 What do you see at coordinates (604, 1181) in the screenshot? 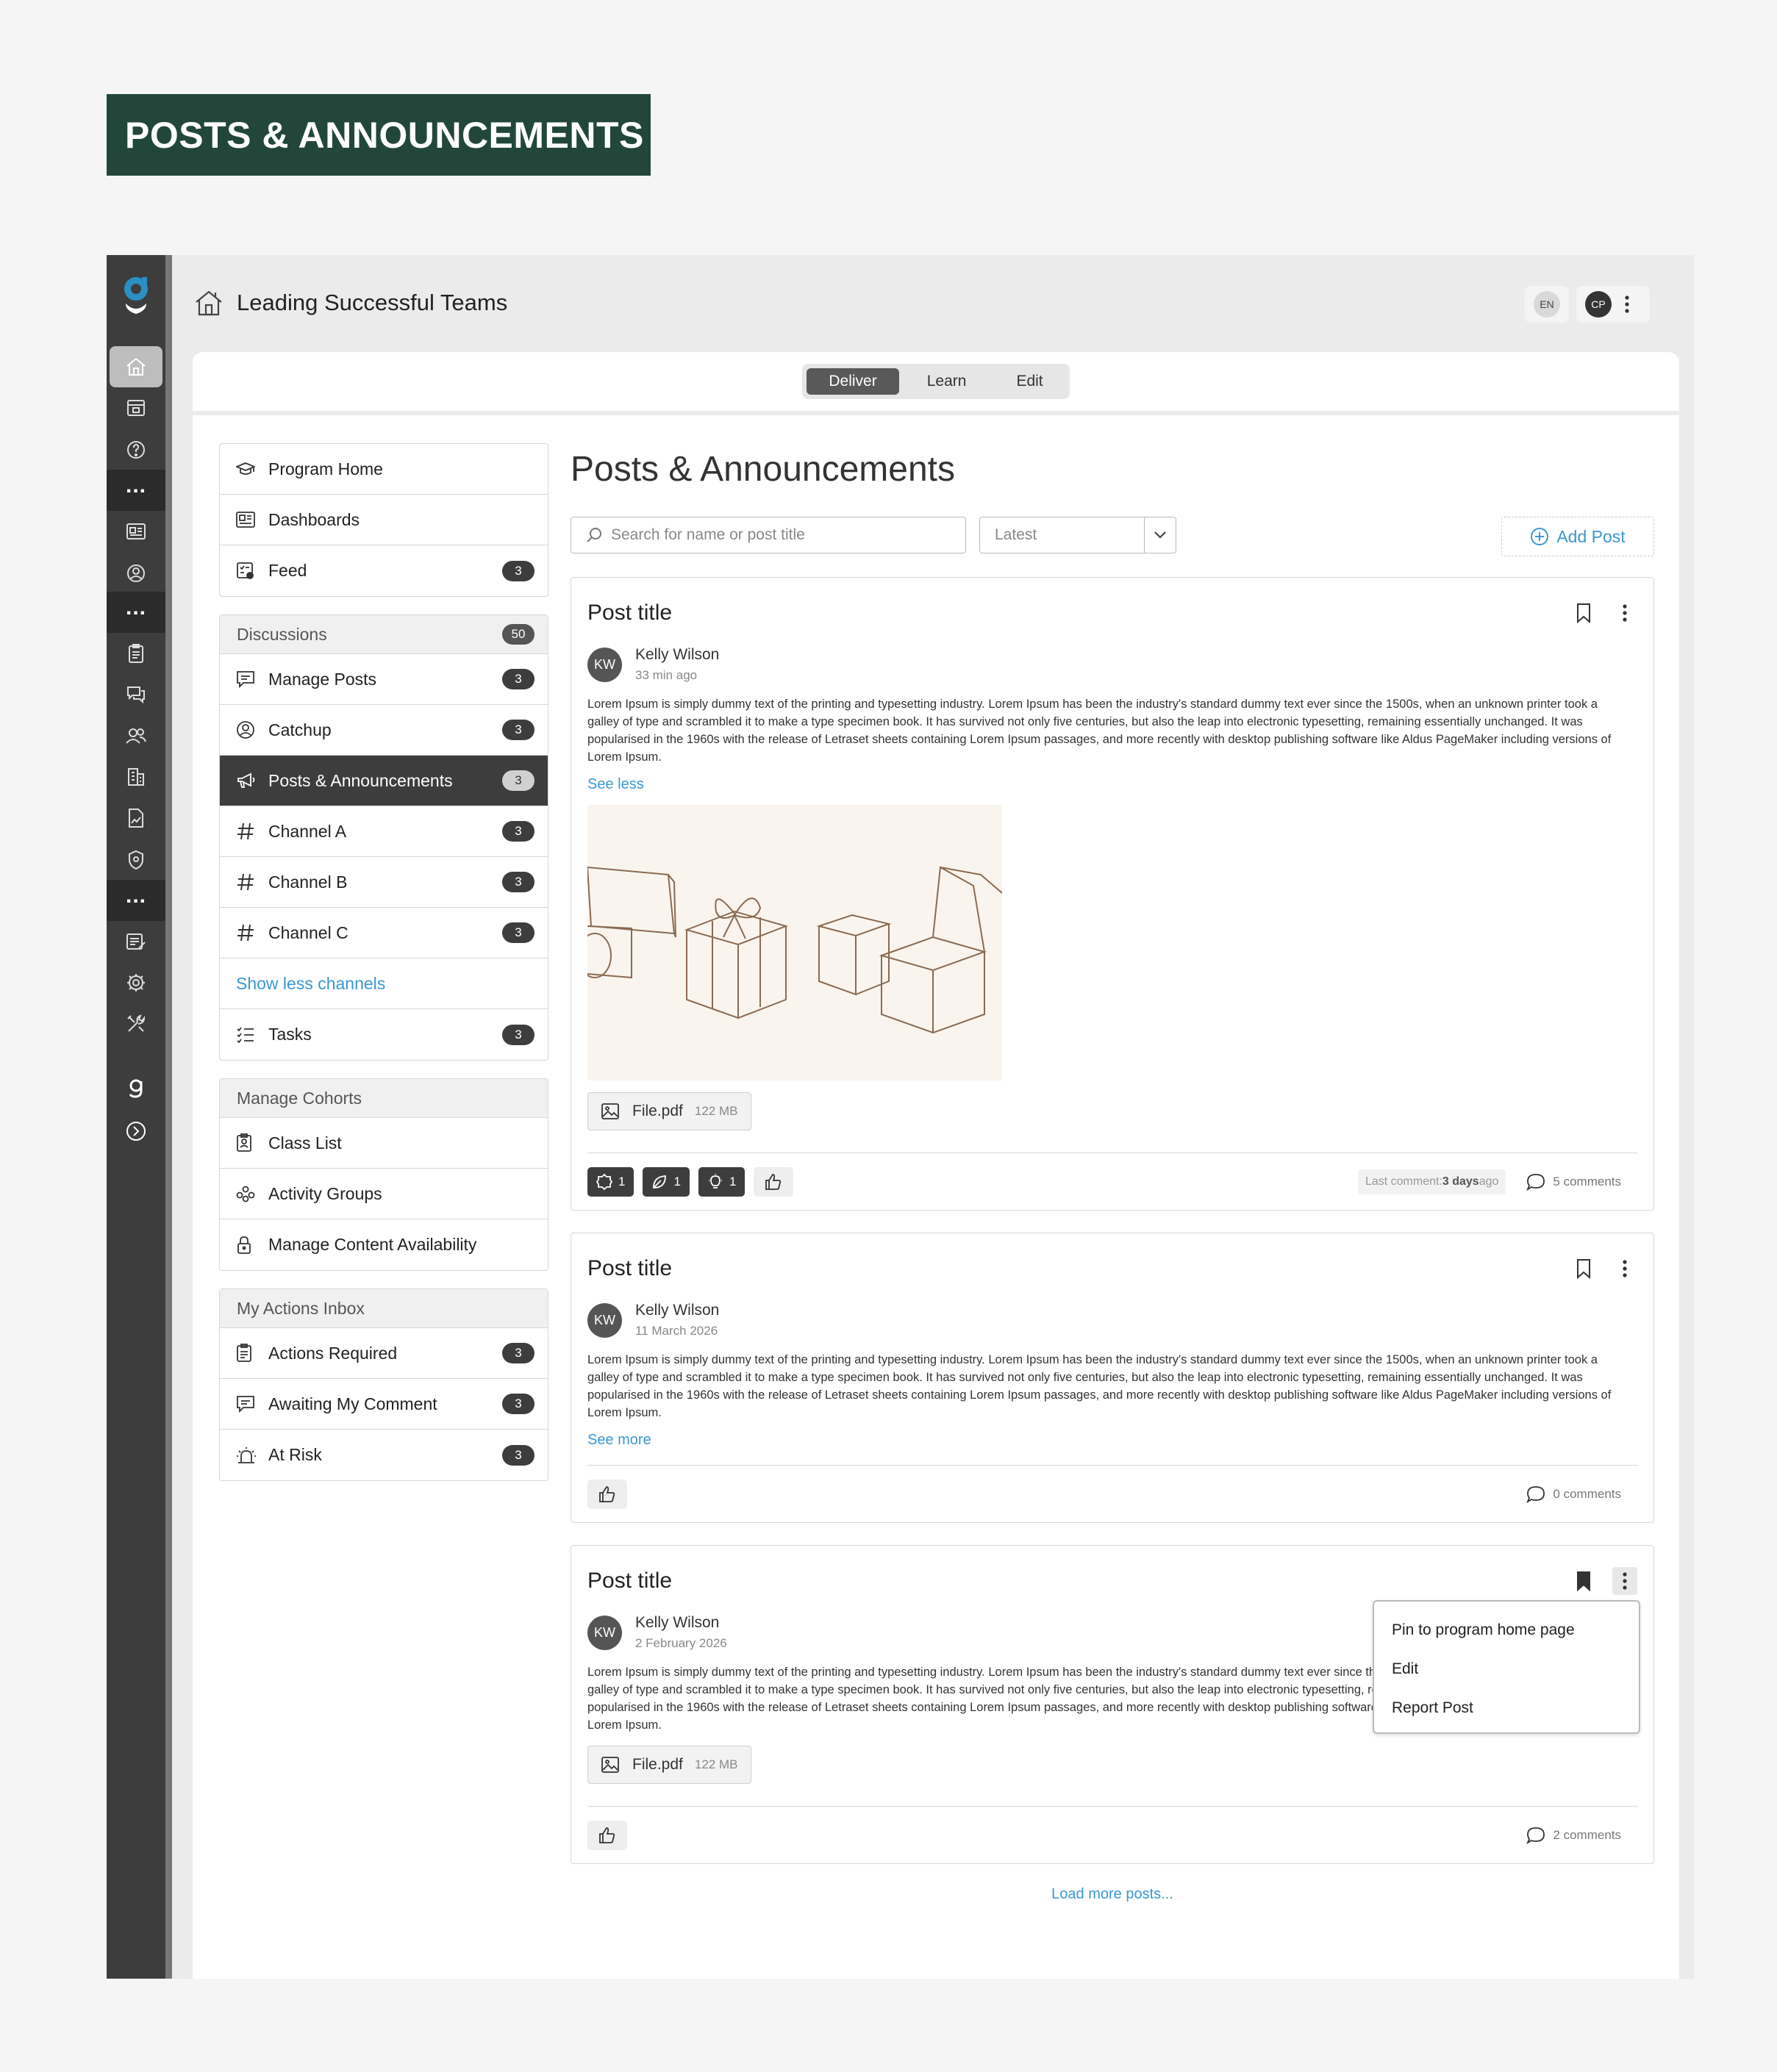
I see `badge-icon` at bounding box center [604, 1181].